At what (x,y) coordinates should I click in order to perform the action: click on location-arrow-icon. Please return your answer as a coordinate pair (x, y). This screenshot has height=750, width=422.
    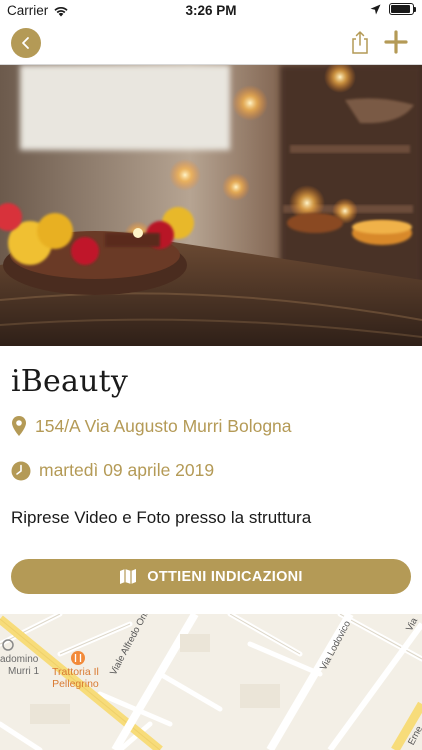
    Looking at the image, I should click on (375, 9).